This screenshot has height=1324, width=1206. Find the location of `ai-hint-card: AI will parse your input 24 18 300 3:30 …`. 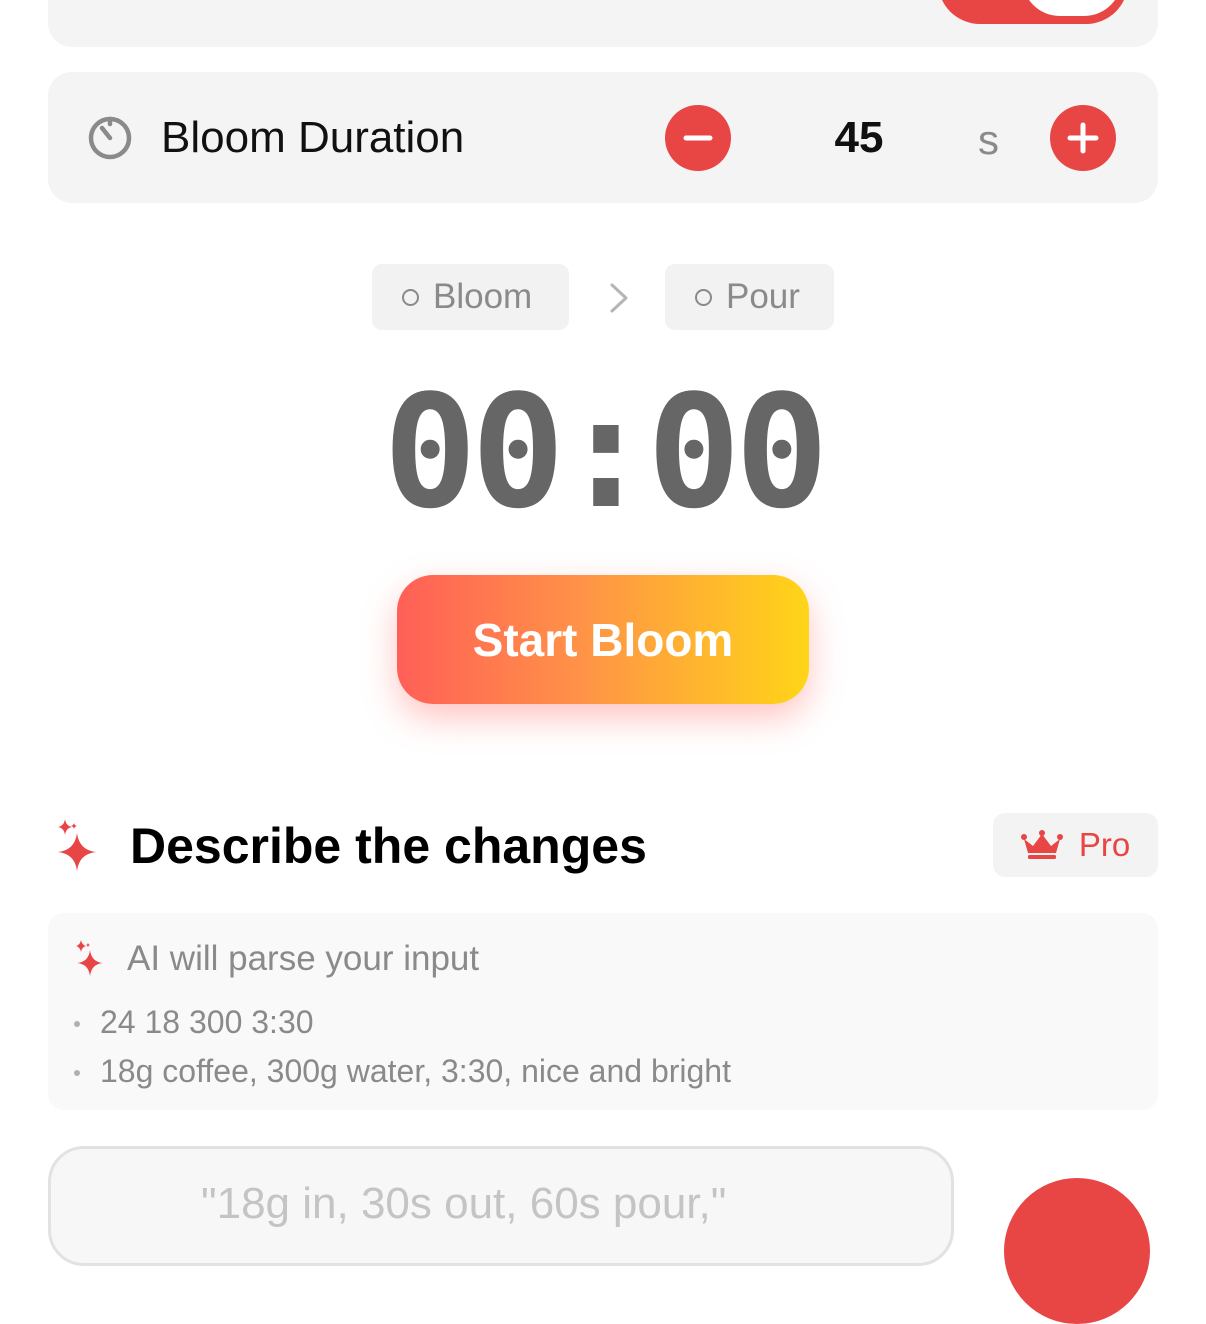

ai-hint-card: AI will parse your input 24 18 300 3:30 … is located at coordinates (603, 1011).